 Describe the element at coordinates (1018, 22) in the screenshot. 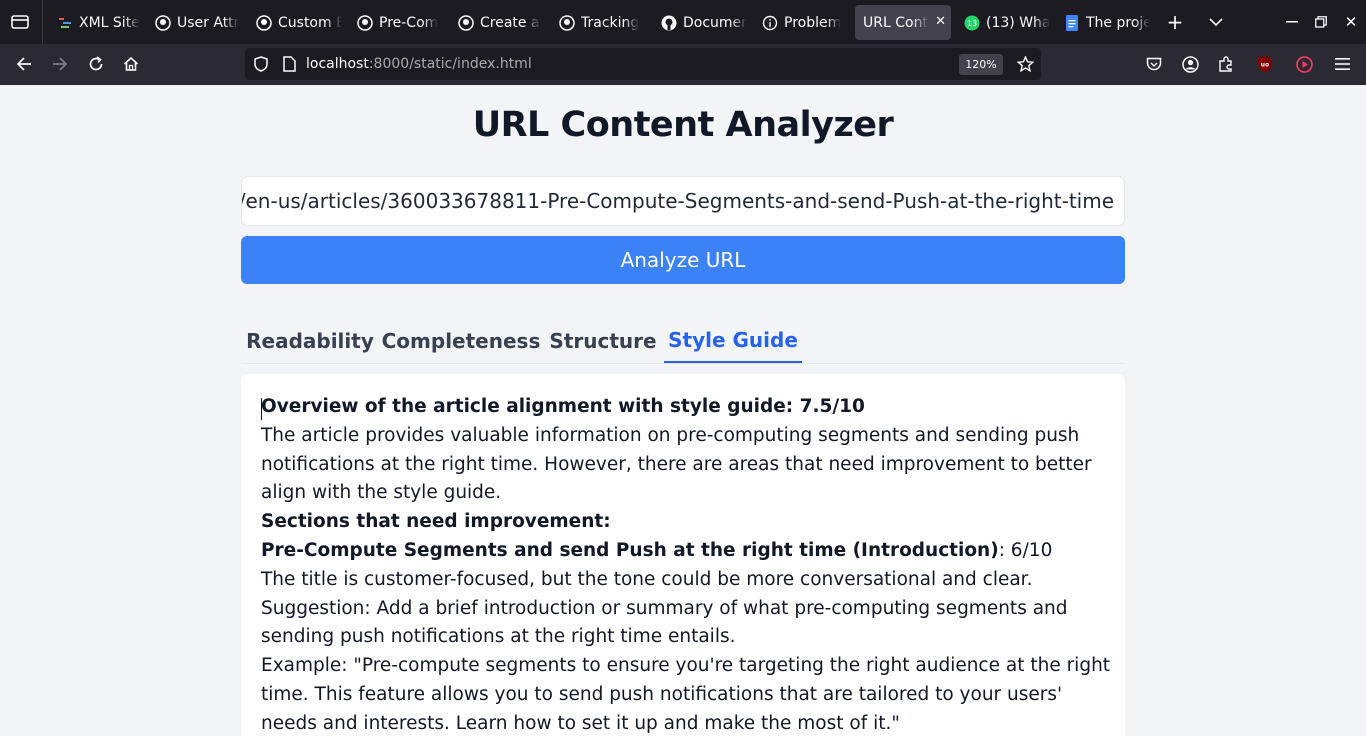

I see `tab-label: (13) Wha` at that location.